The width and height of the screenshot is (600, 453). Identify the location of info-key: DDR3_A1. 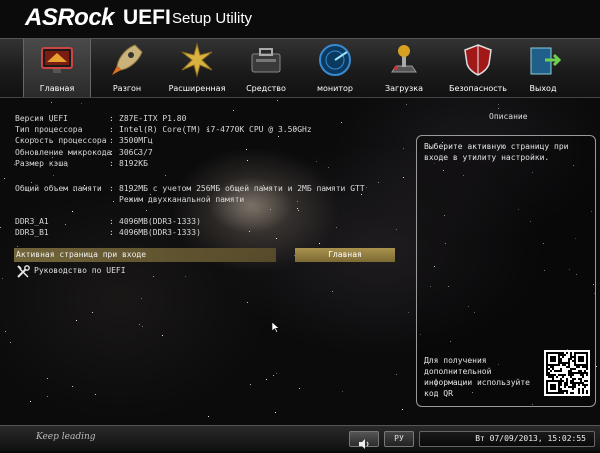
(32, 221).